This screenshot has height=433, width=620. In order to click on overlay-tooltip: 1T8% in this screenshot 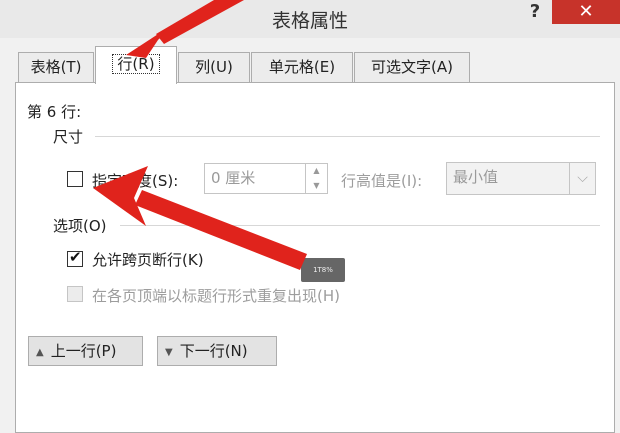, I will do `click(323, 270)`.